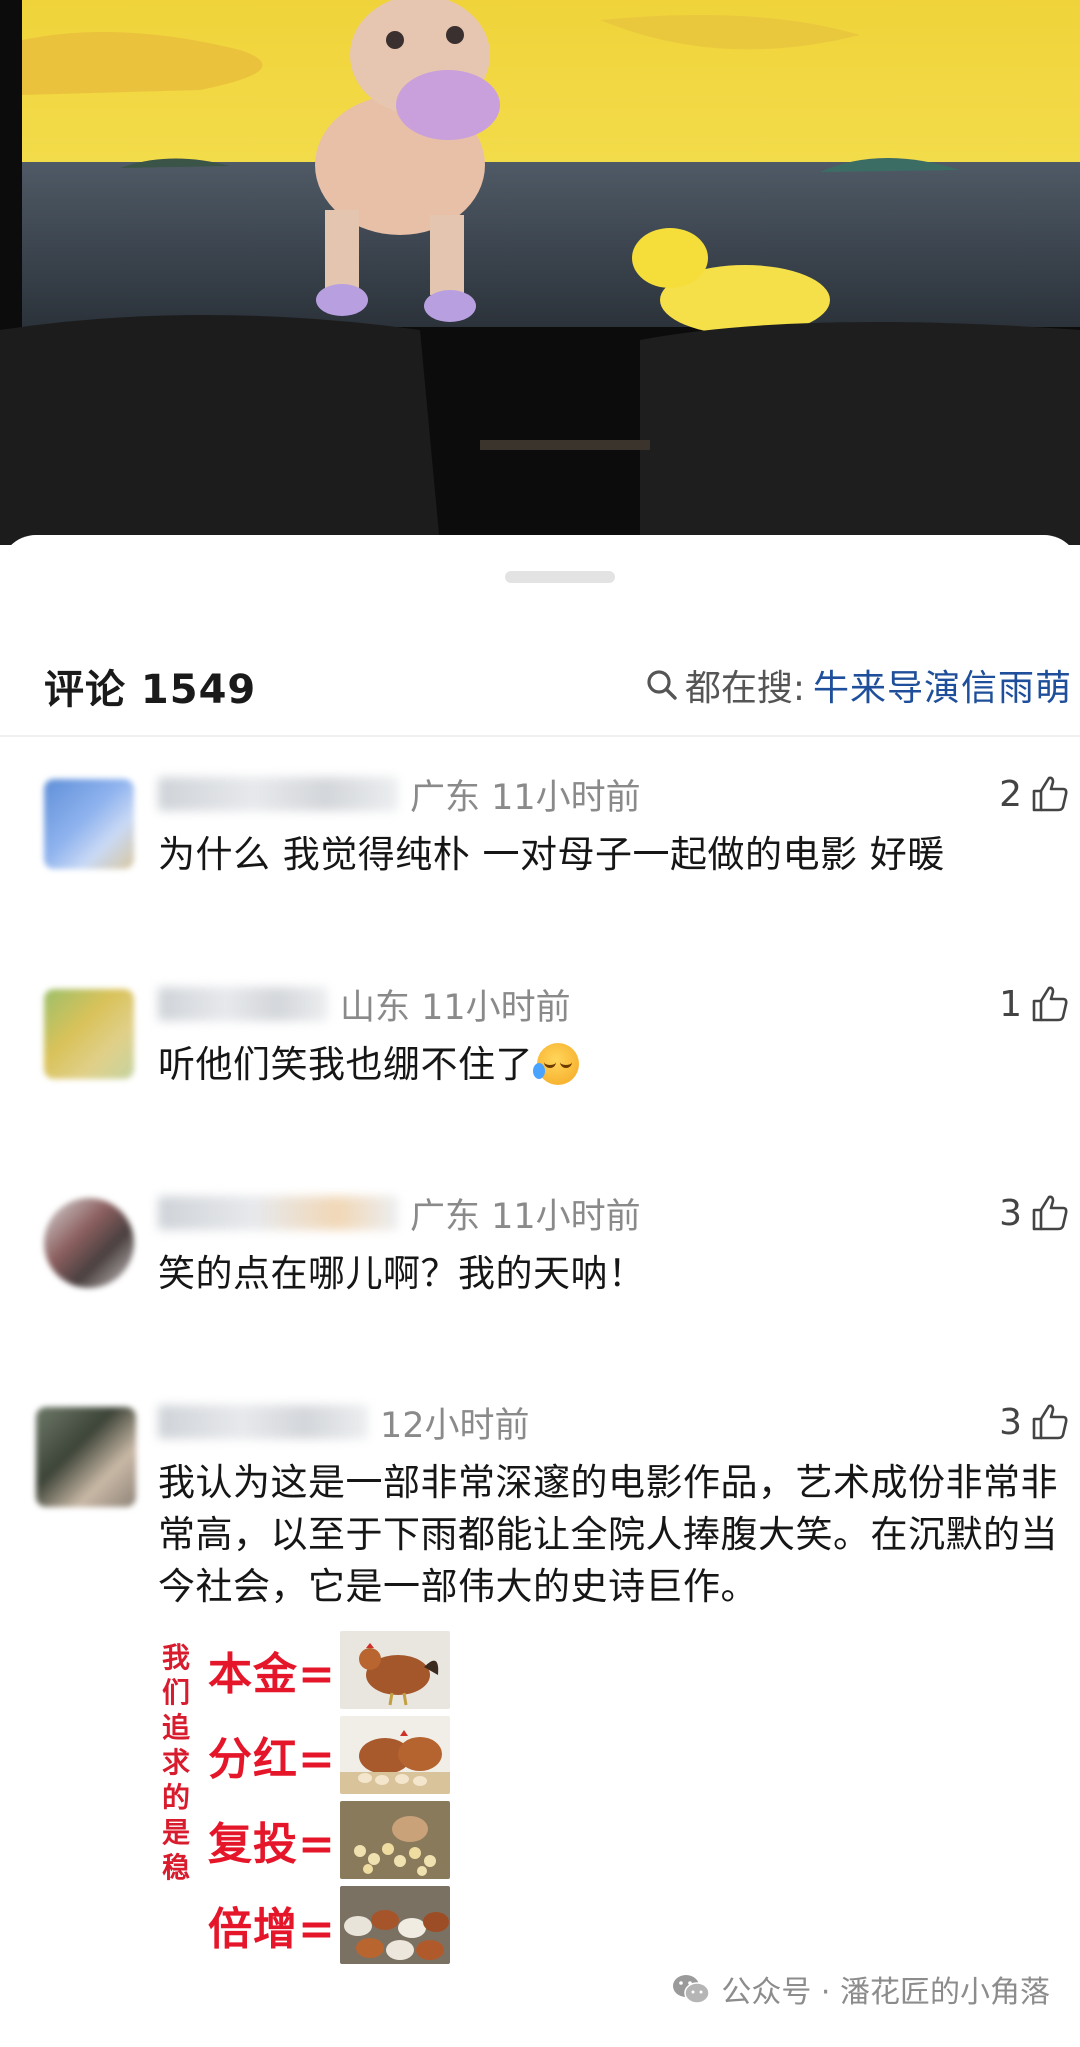 The height and width of the screenshot is (2047, 1080). What do you see at coordinates (1010, 1004) in the screenshot?
I see `like-count: 1` at bounding box center [1010, 1004].